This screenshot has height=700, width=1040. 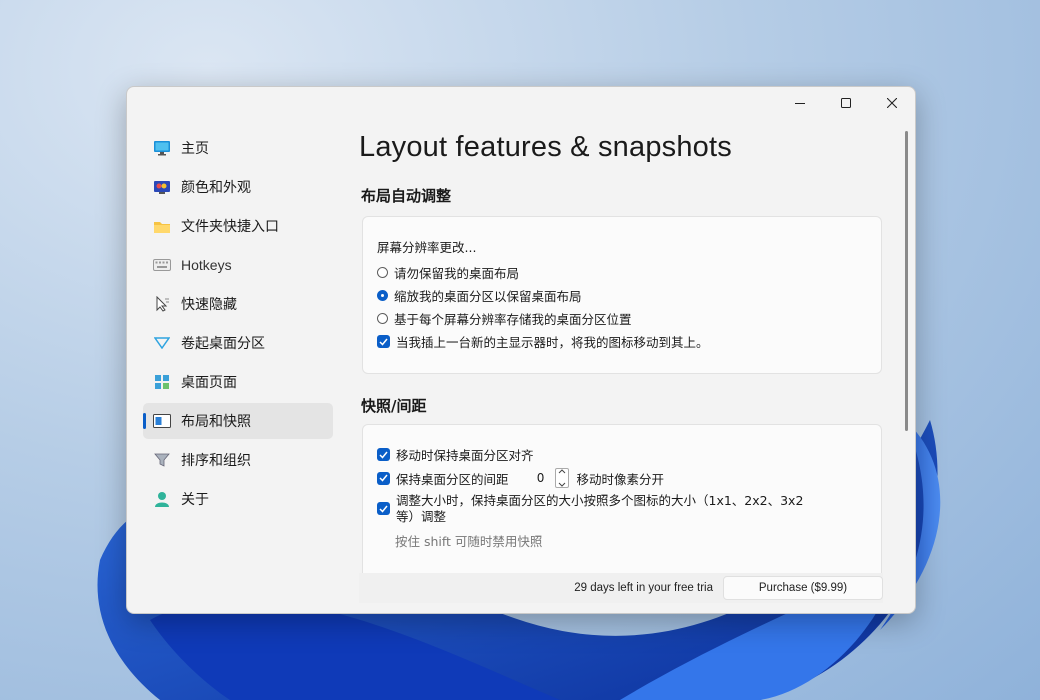 What do you see at coordinates (562, 484) in the screenshot?
I see `chevron-down-icon` at bounding box center [562, 484].